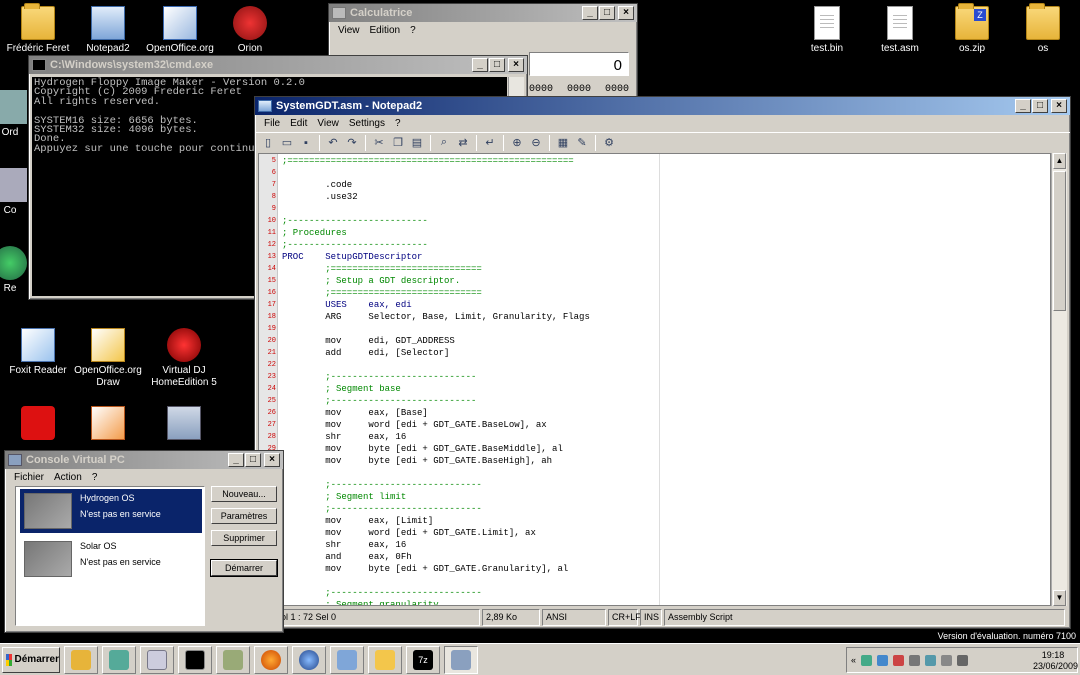 Image resolution: width=1080 pixels, height=675 pixels. I want to click on taskbar-cmd, so click(195, 659).